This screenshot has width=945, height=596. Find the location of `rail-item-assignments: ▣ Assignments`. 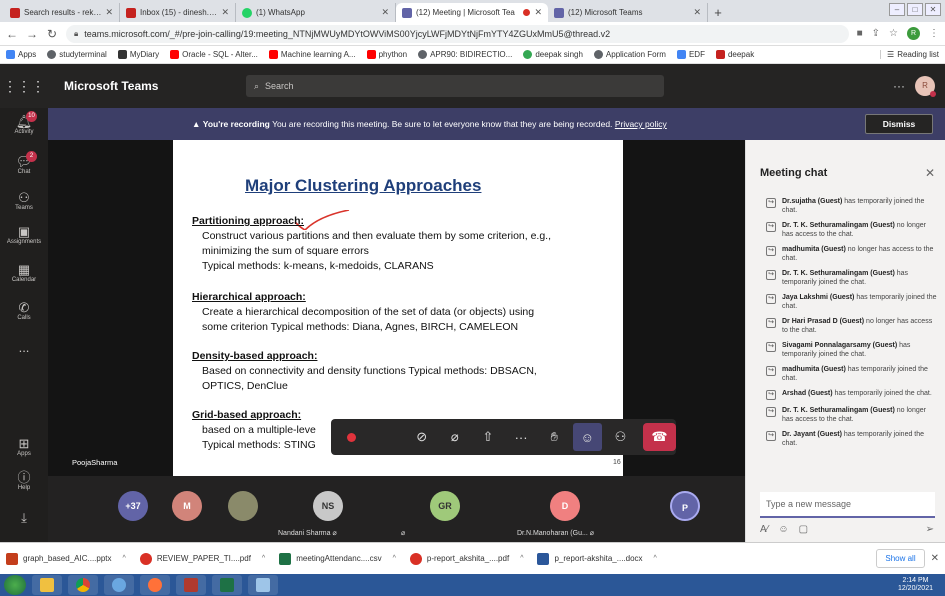

rail-item-assignments: ▣ Assignments is located at coordinates (24, 234).